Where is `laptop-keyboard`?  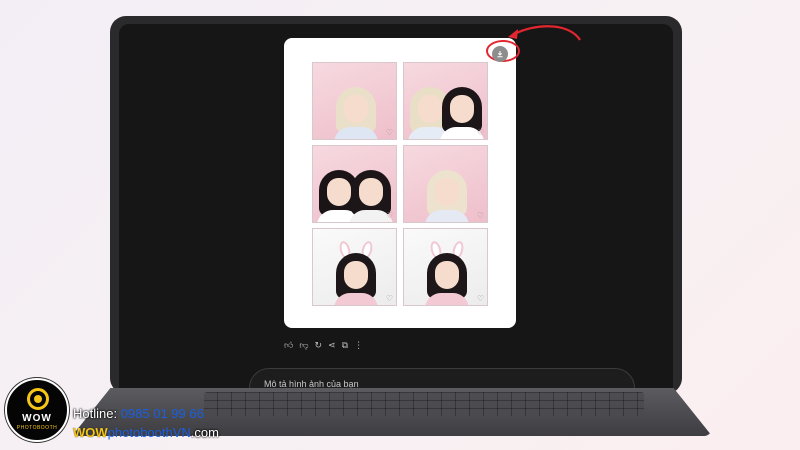
laptop-keyboard is located at coordinates (424, 404).